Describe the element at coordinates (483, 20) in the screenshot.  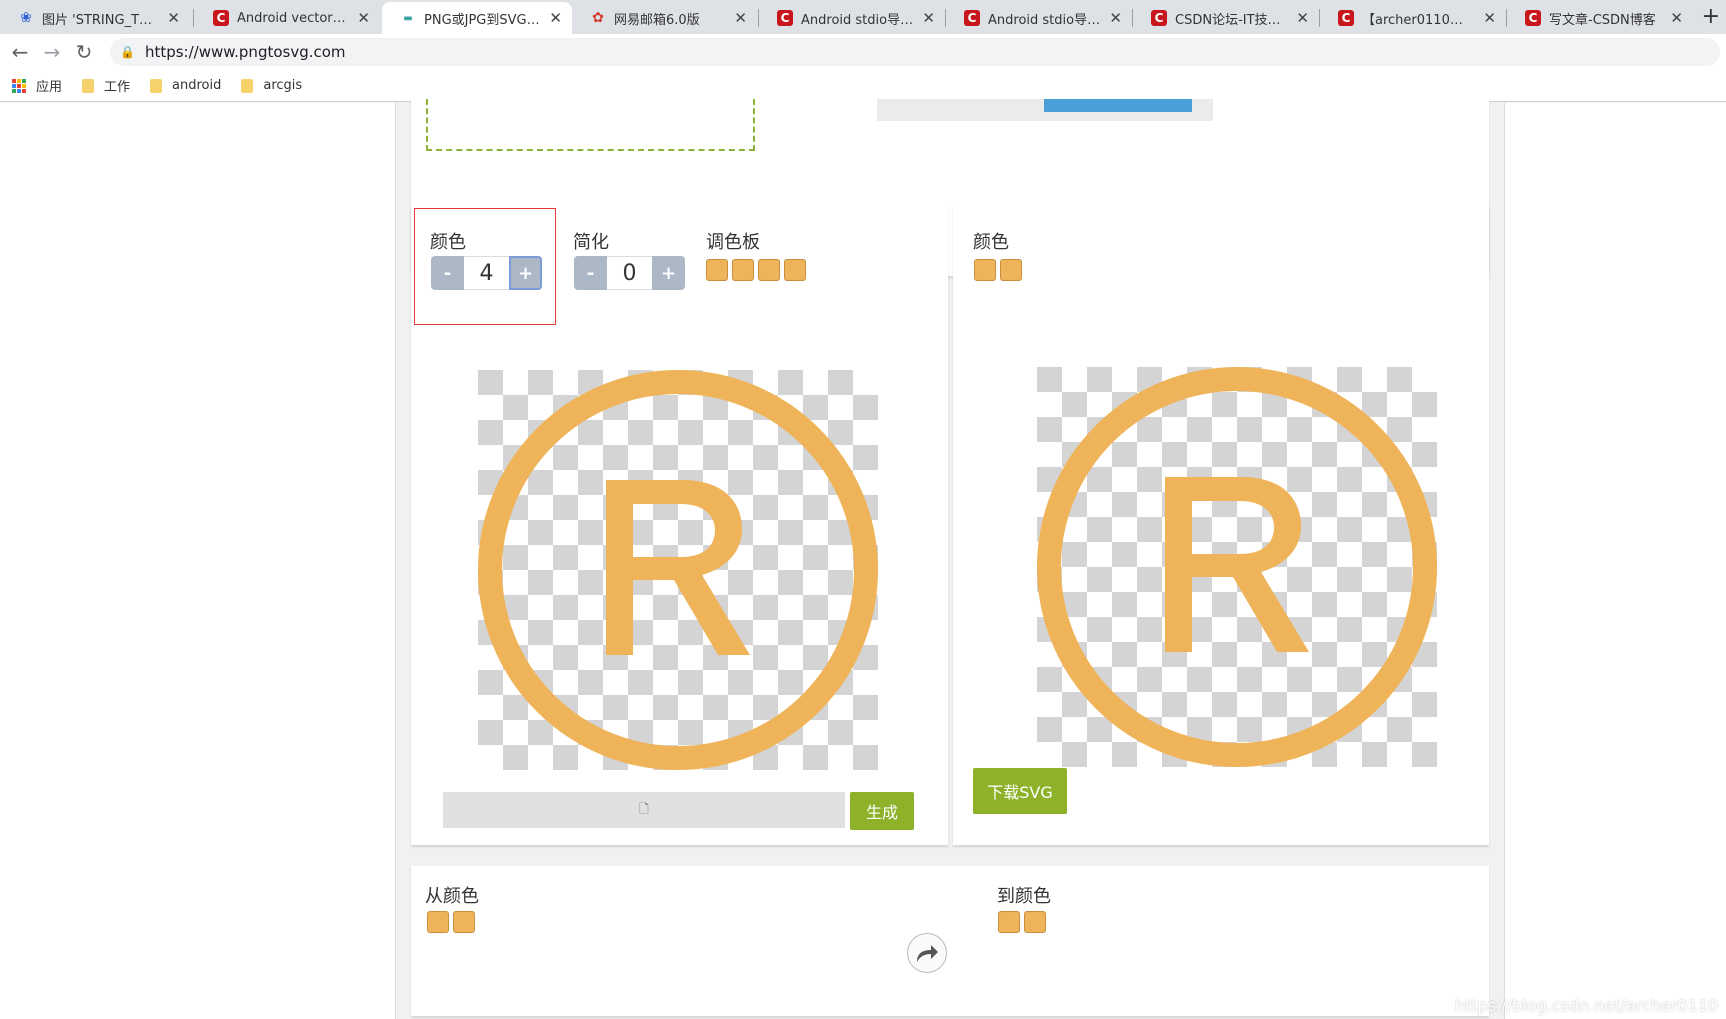
I see `tab-title: PNG或JPG到SVG - 上` at that location.